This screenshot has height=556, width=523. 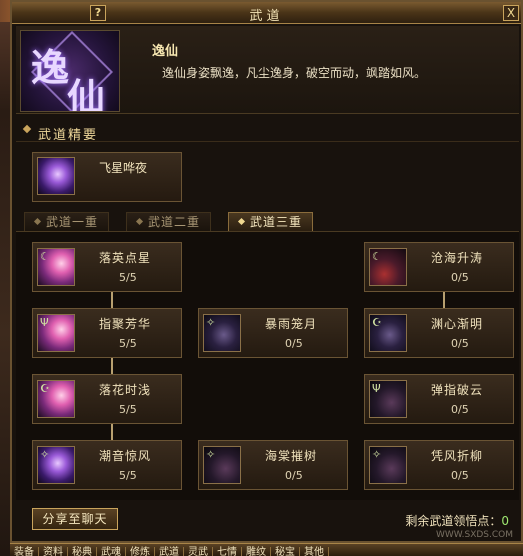 What do you see at coordinates (474, 535) in the screenshot?
I see `site-watermark: WWW.SXDS.COM` at bounding box center [474, 535].